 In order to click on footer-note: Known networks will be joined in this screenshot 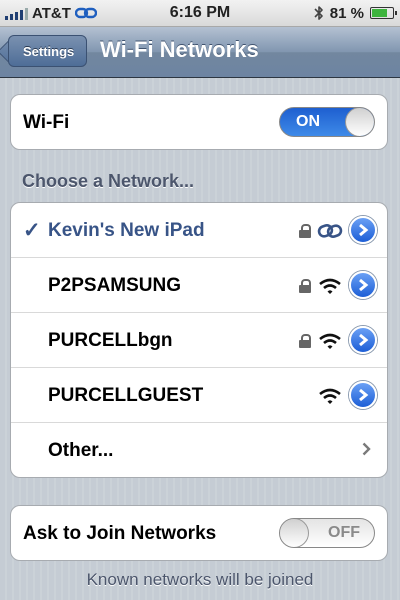, I will do `click(200, 579)`.